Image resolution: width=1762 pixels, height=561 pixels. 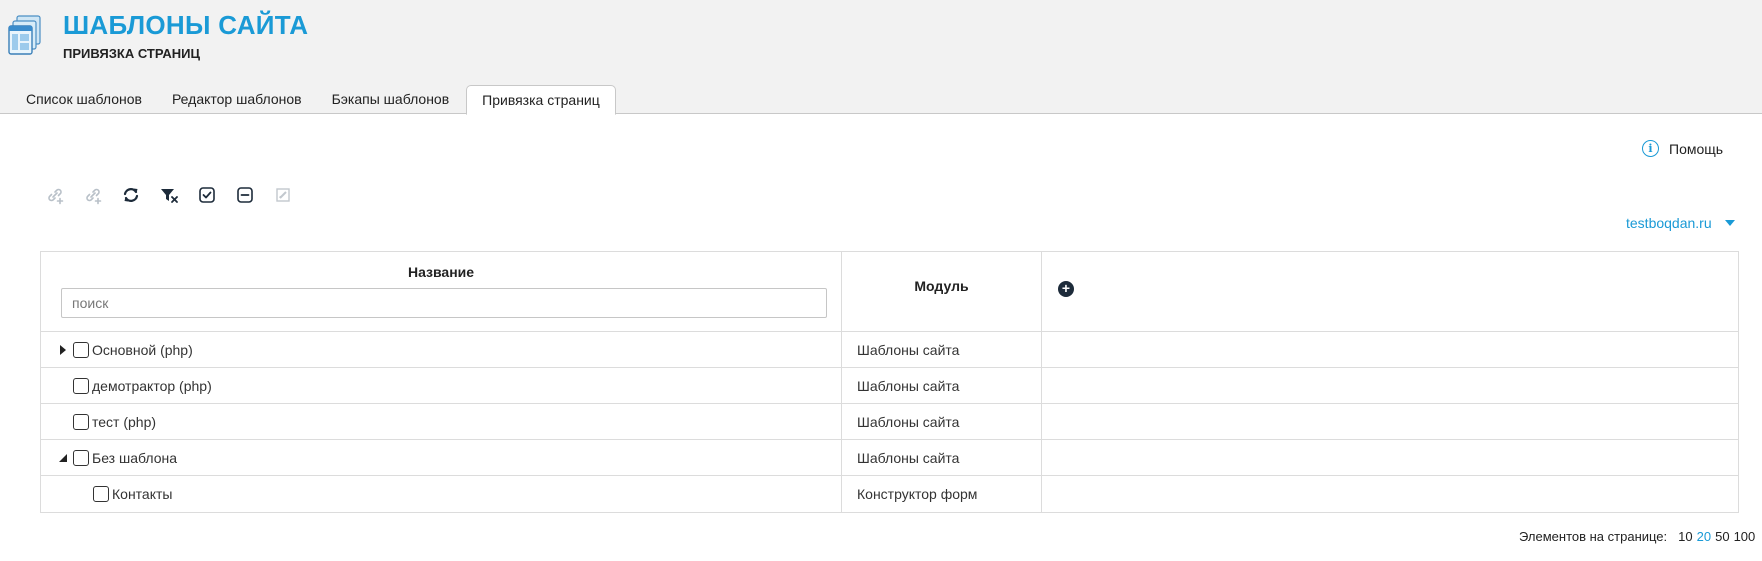 What do you see at coordinates (1669, 223) in the screenshot?
I see `site-selector-value: testboqdan.ru` at bounding box center [1669, 223].